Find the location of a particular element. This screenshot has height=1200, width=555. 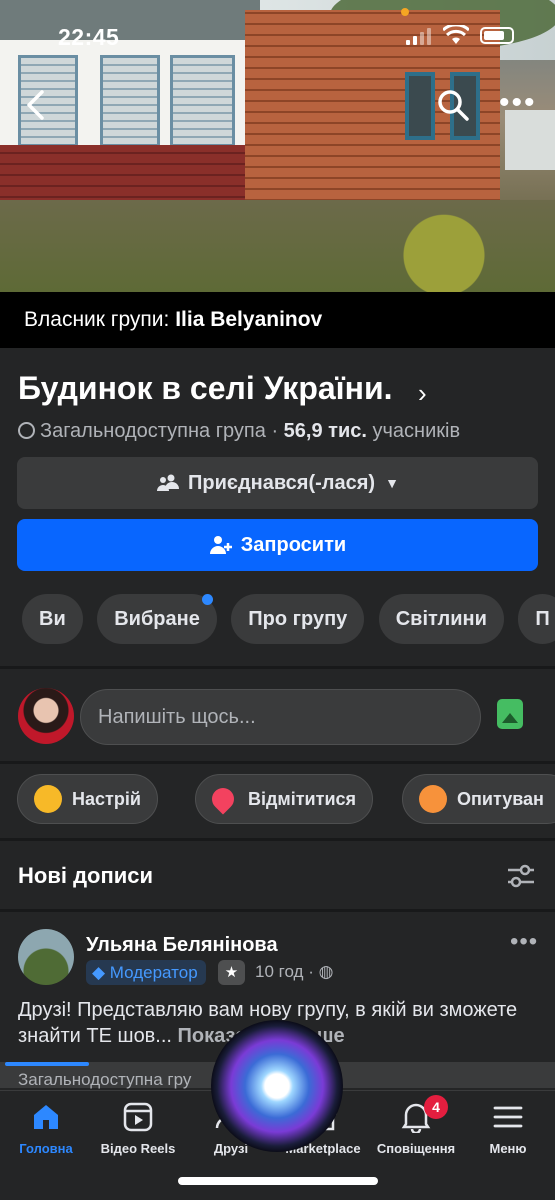

tab-featured-label: Вибране is located at coordinates (157, 619).